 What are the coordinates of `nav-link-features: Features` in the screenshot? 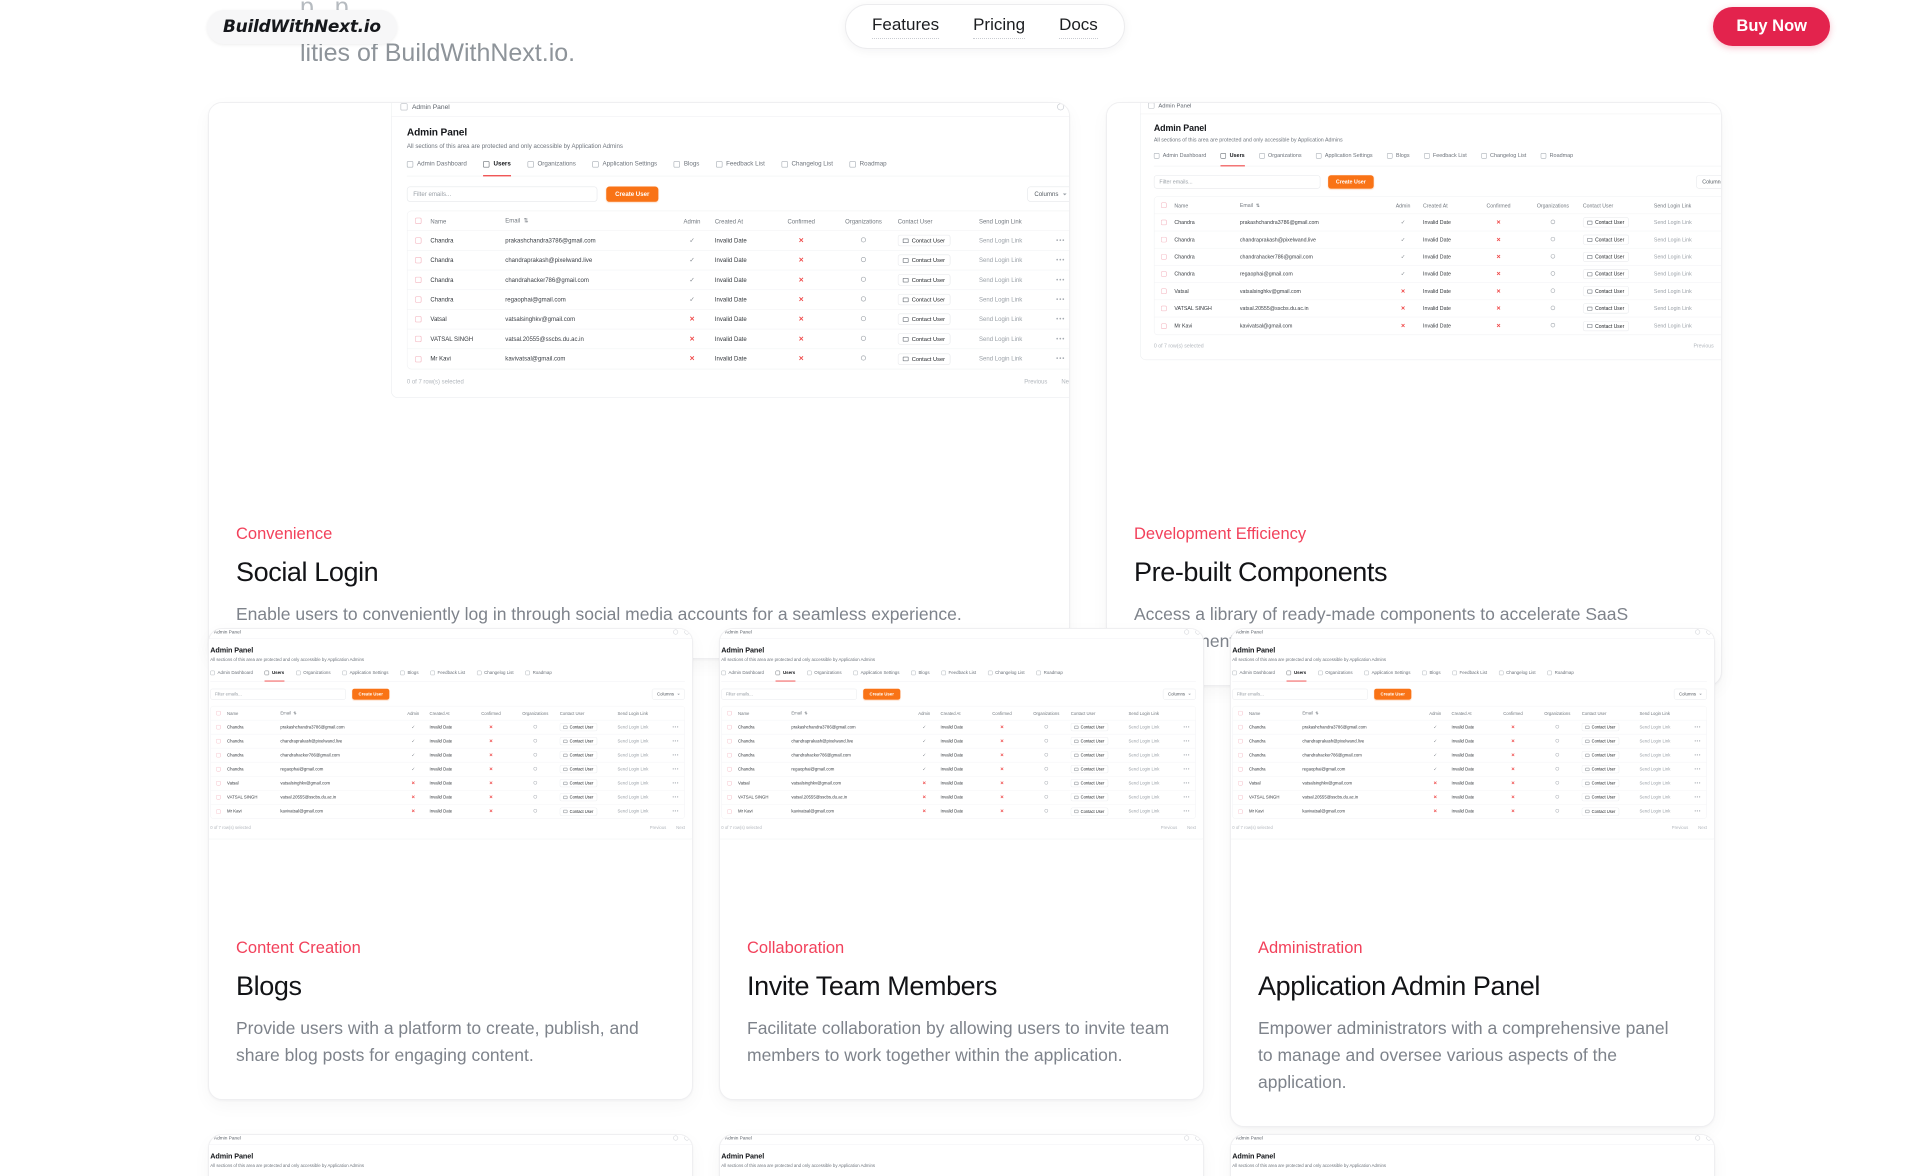 It's located at (906, 27).